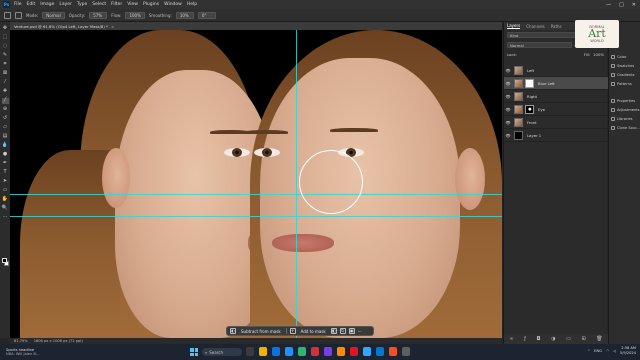  I want to click on menu-view: View, so click(132, 4).